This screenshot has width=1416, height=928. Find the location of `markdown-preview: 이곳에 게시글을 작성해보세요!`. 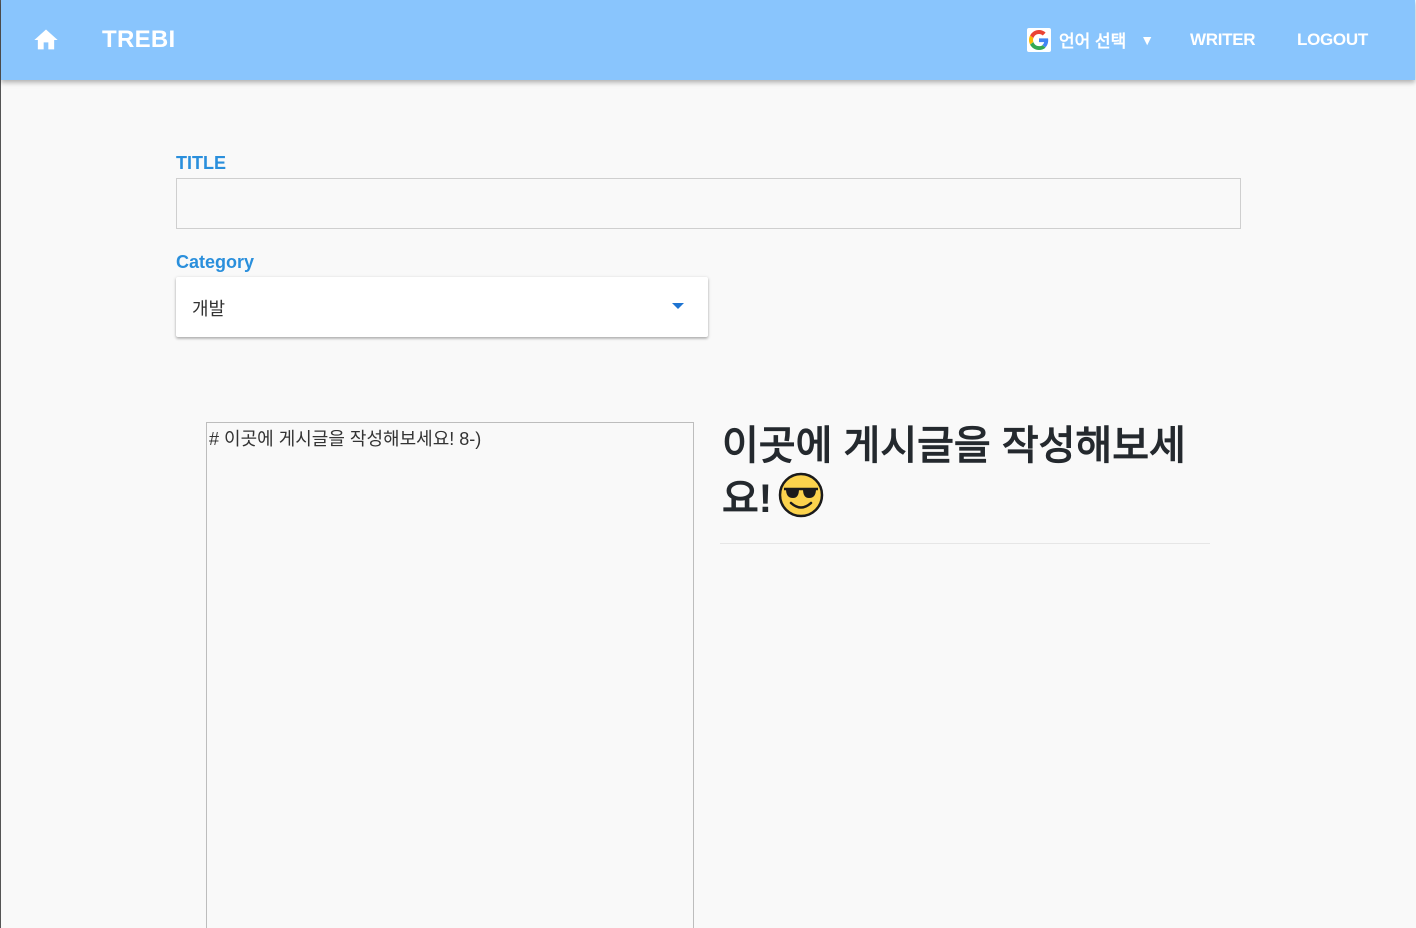

markdown-preview: 이곳에 게시글을 작성해보세요! is located at coordinates (965, 482).